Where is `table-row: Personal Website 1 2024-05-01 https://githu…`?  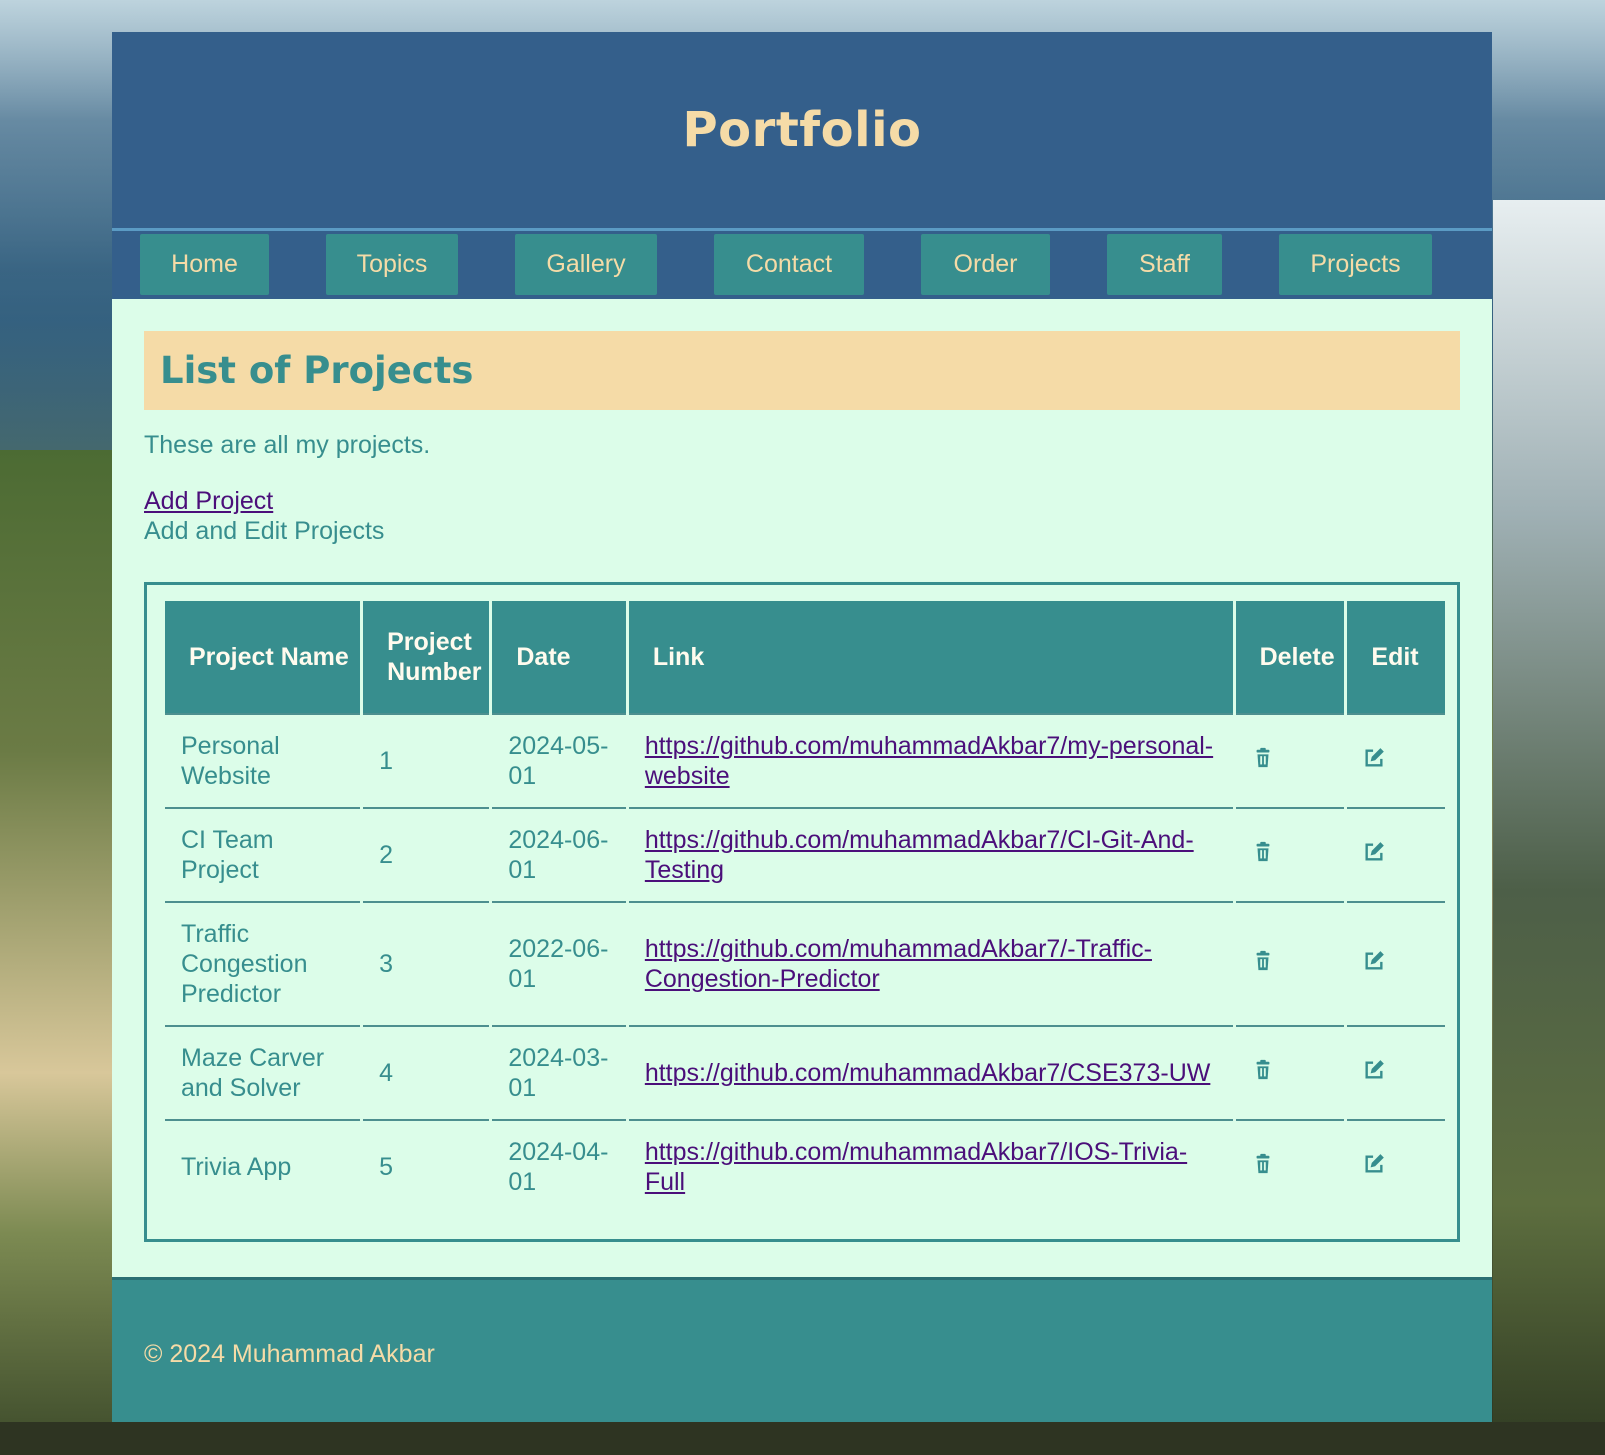 table-row: Personal Website 1 2024-05-01 https://githu… is located at coordinates (805, 760).